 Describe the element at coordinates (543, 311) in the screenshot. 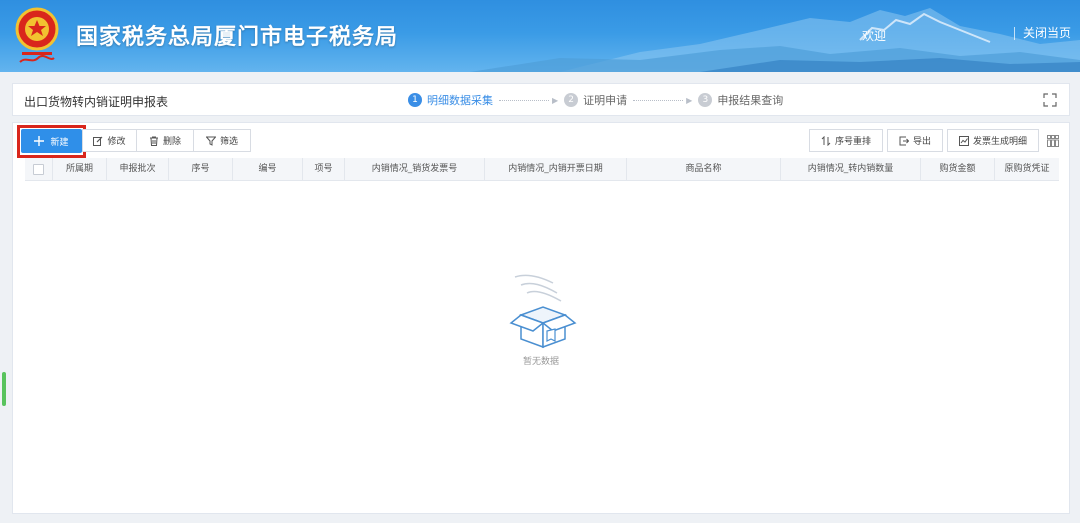

I see `empty-box-icon` at that location.